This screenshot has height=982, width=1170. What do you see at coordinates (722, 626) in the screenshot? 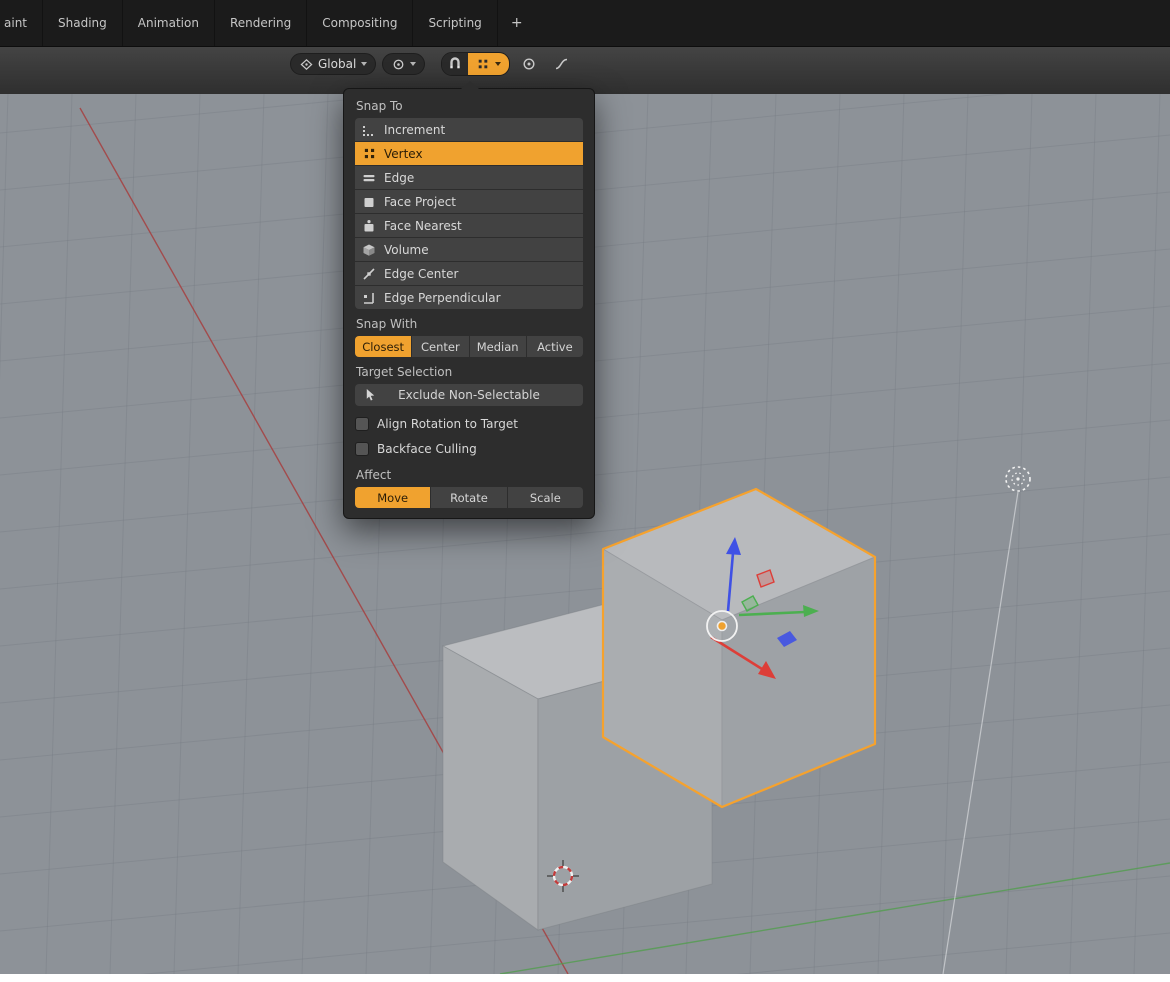
I see `object-origin-dot` at bounding box center [722, 626].